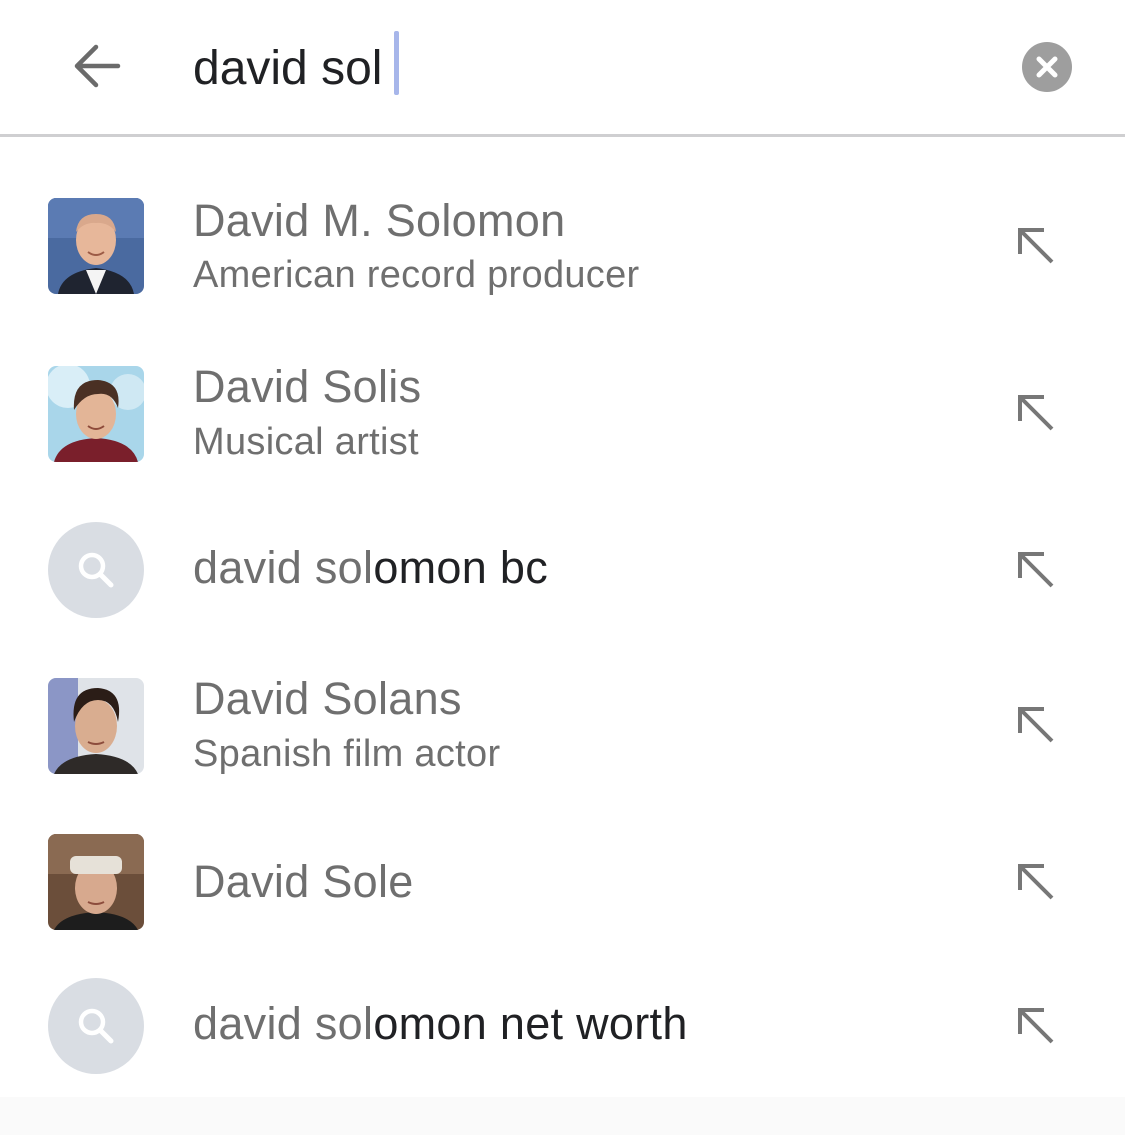  Describe the element at coordinates (307, 386) in the screenshot. I see `suggestion-title: David Solis` at that location.